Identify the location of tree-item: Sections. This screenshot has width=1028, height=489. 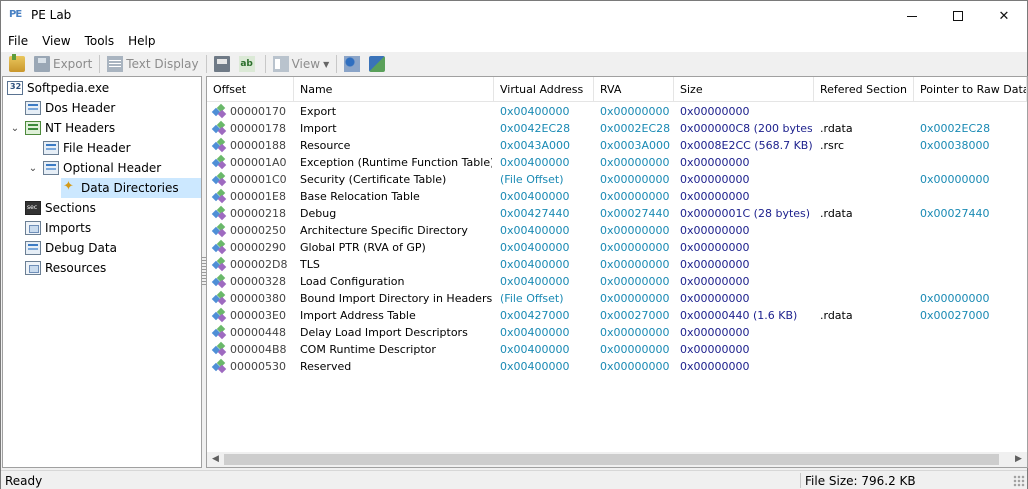
(62, 208).